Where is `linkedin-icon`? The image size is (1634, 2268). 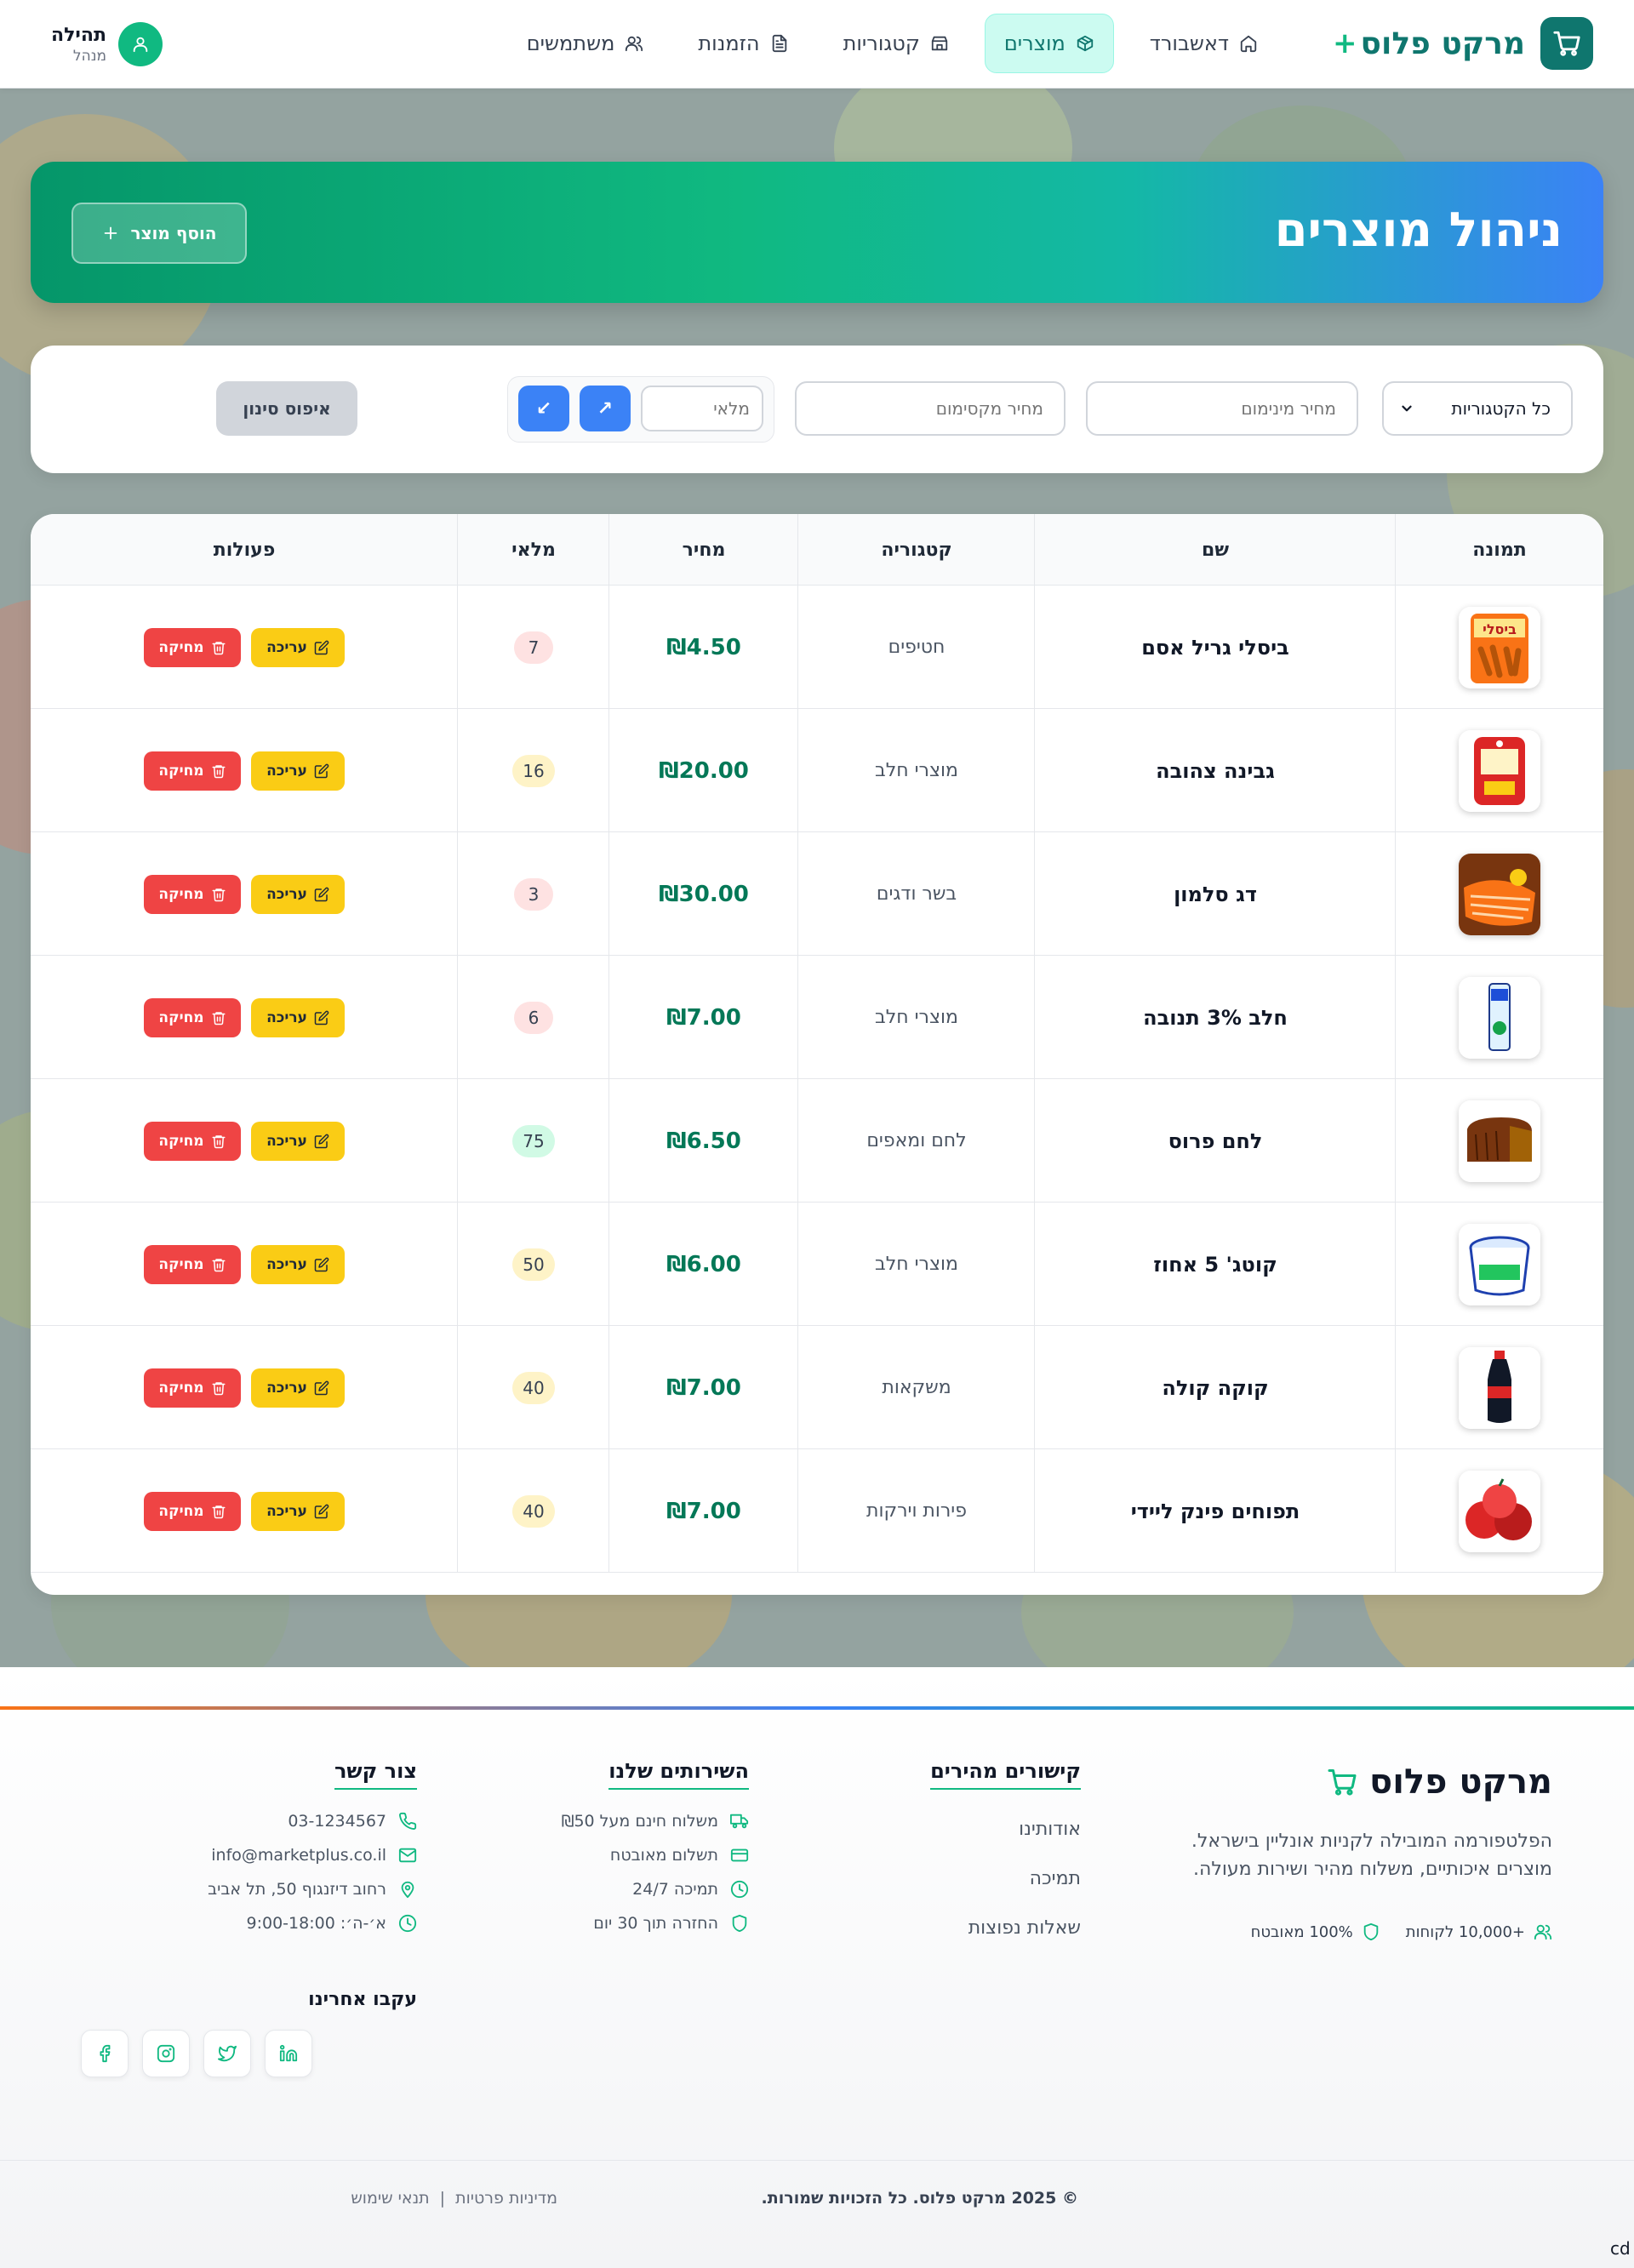
linkedin-icon is located at coordinates (288, 2053).